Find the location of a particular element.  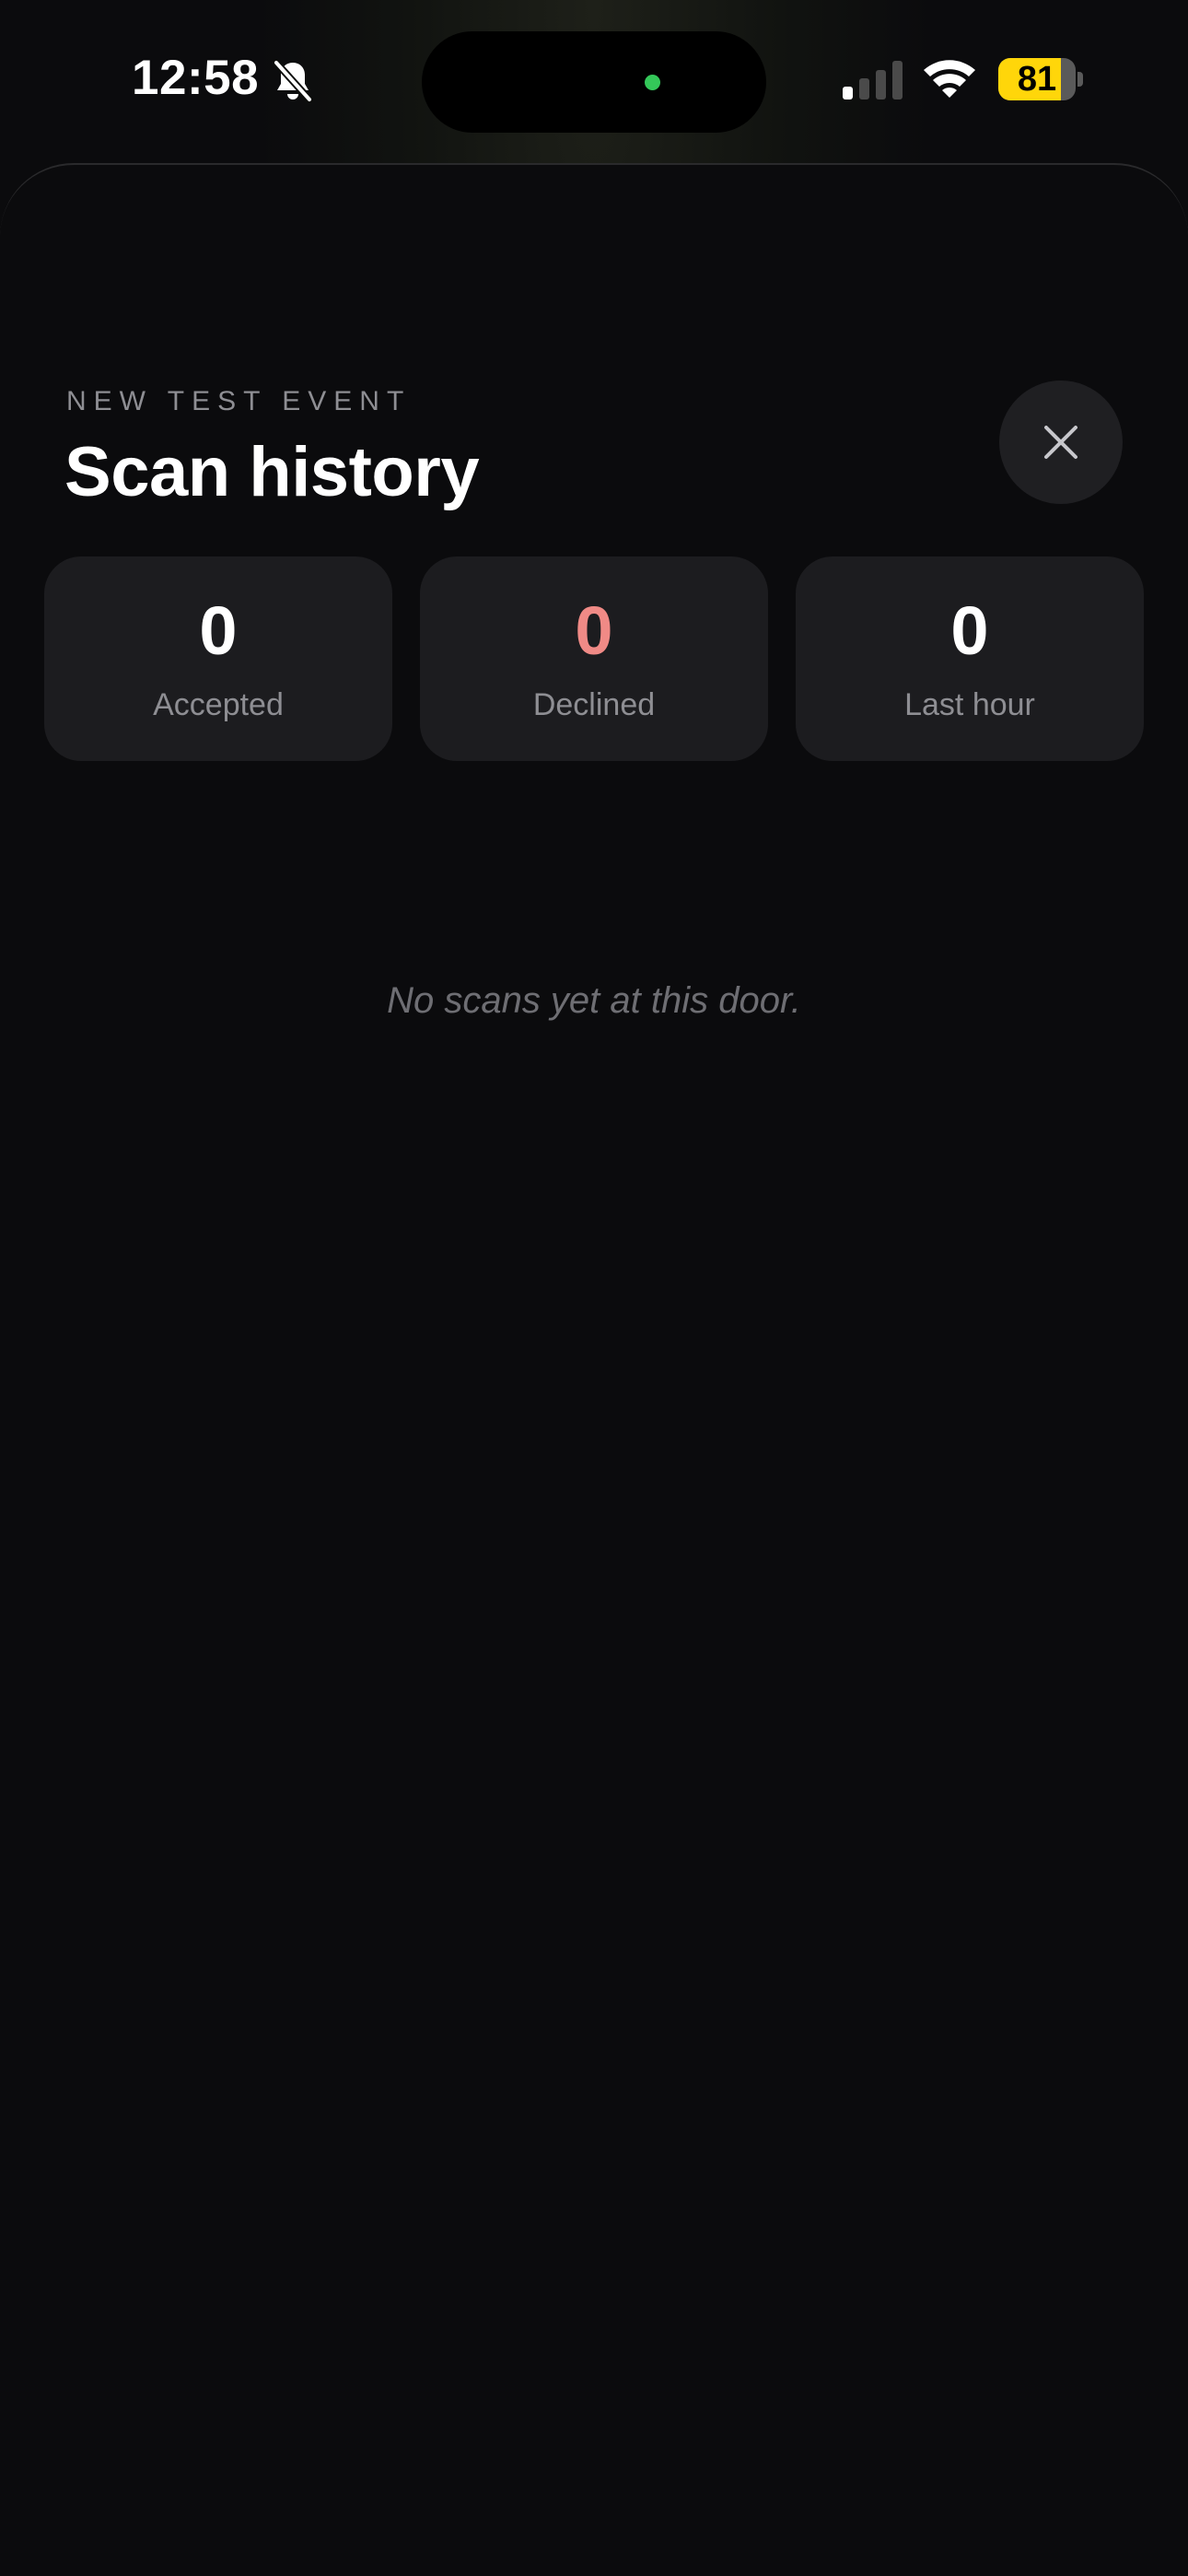

last-hour-label: Last hour is located at coordinates (970, 704).